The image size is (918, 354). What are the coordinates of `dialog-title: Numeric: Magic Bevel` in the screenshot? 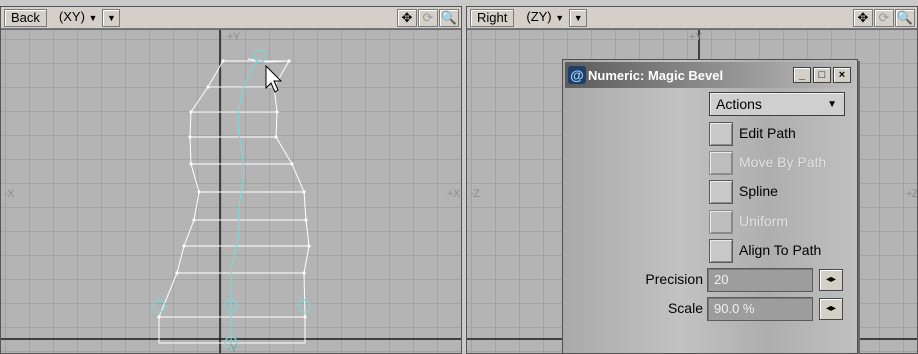 It's located at (656, 75).